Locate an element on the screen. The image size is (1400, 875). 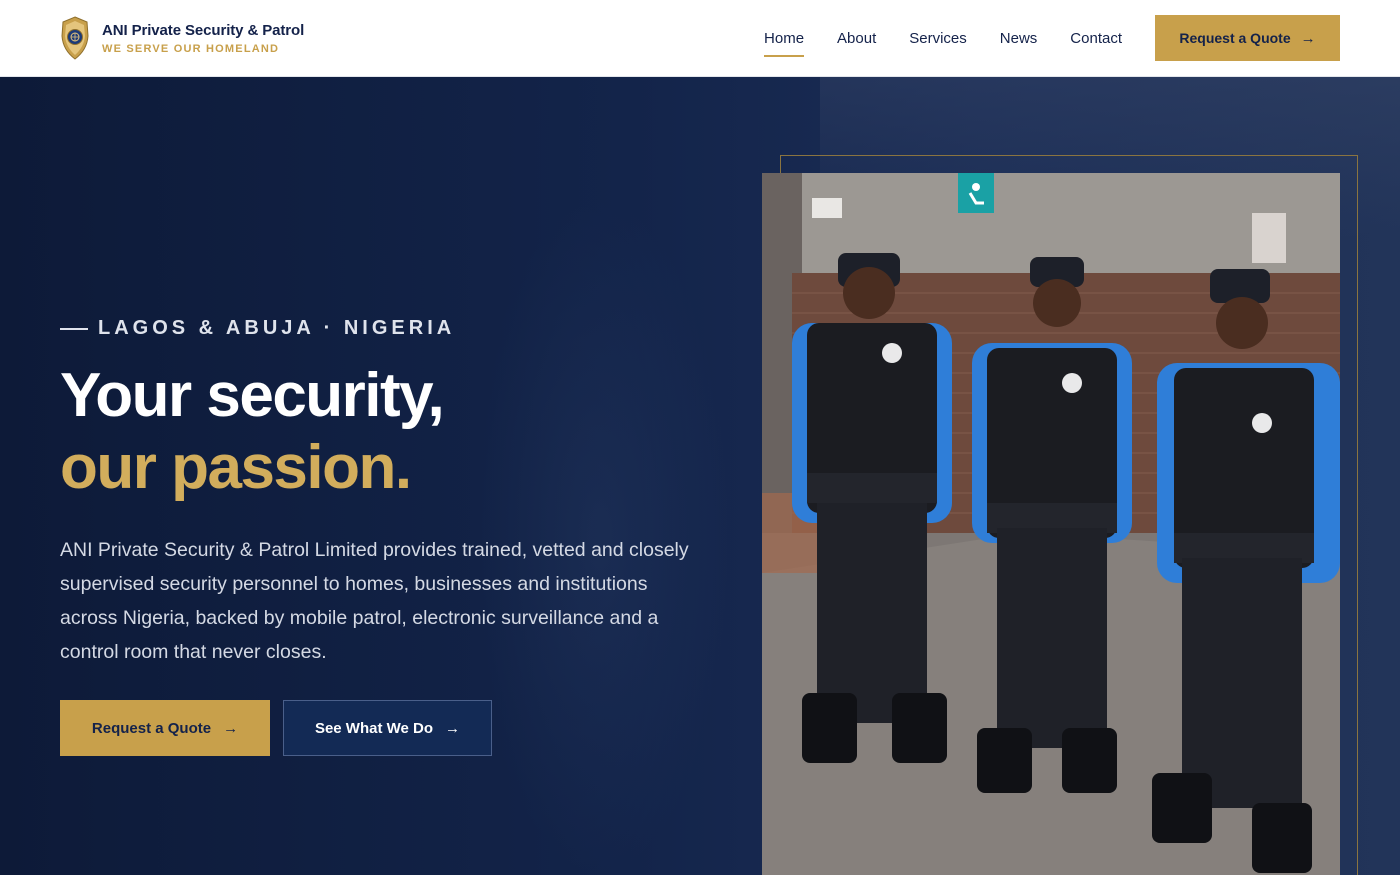
hero-headline: Your security, our passion. is located at coordinates (252, 432).